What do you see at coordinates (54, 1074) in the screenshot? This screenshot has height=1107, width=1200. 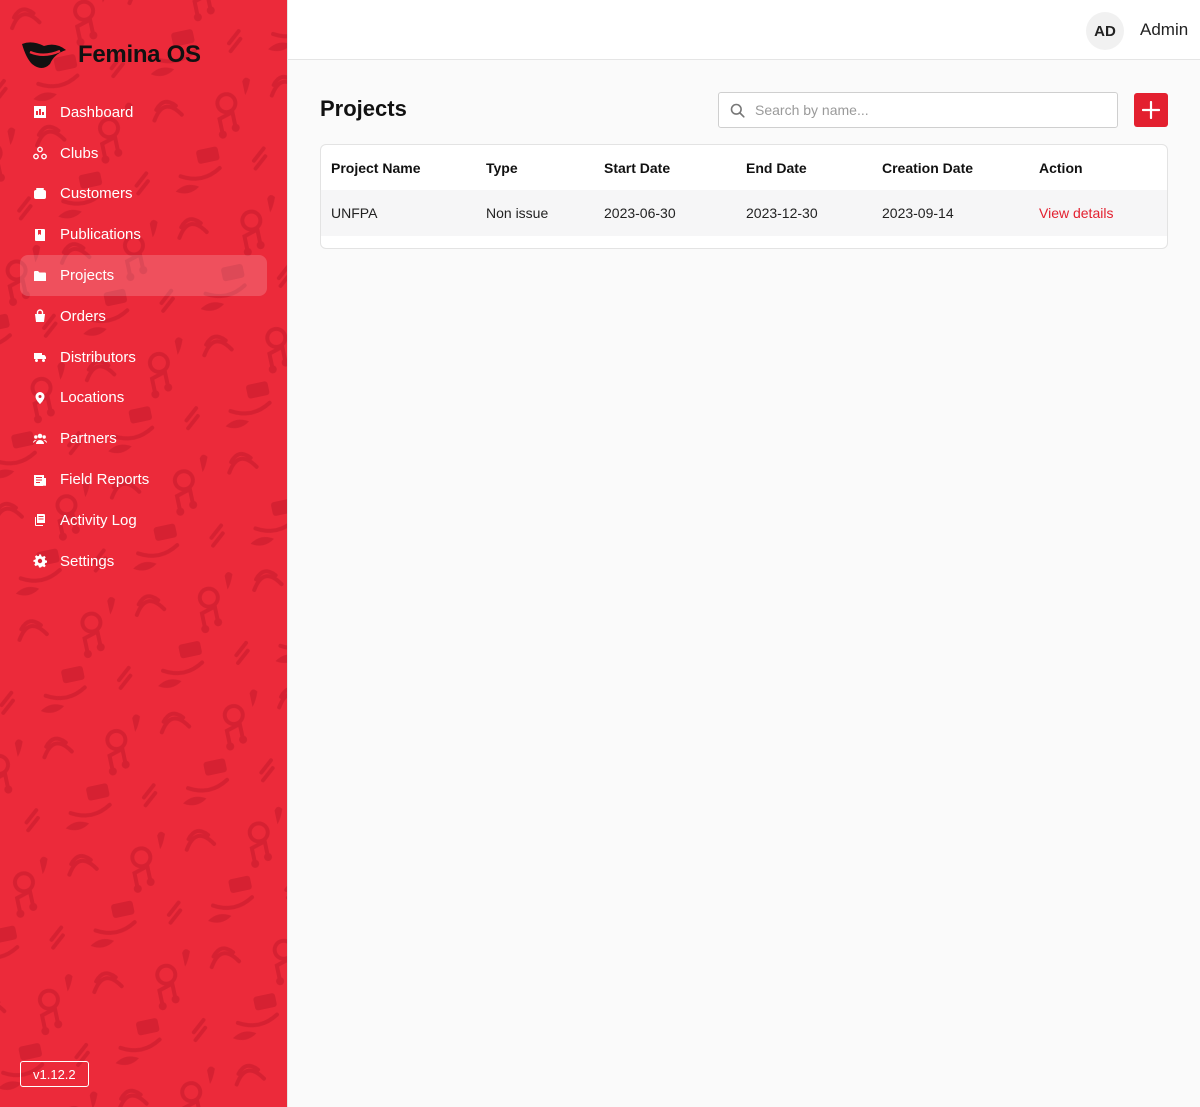 I see `version-badge: v1.12.2` at bounding box center [54, 1074].